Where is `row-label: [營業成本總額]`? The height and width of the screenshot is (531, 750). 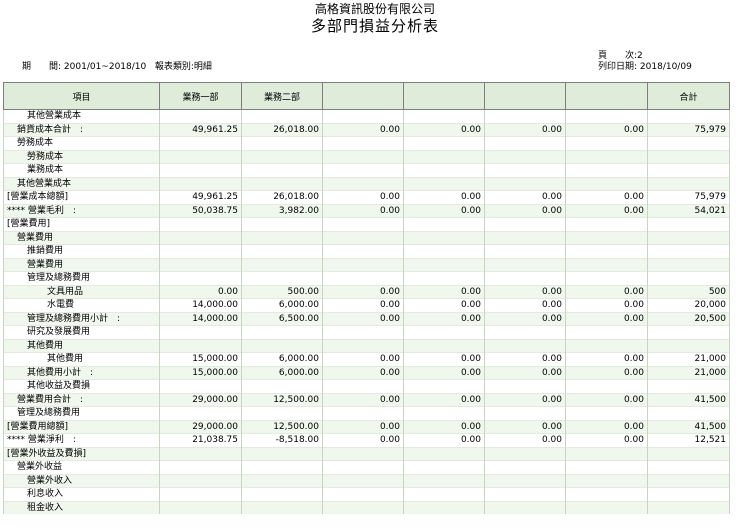
row-label: [營業成本總額] is located at coordinates (81, 197).